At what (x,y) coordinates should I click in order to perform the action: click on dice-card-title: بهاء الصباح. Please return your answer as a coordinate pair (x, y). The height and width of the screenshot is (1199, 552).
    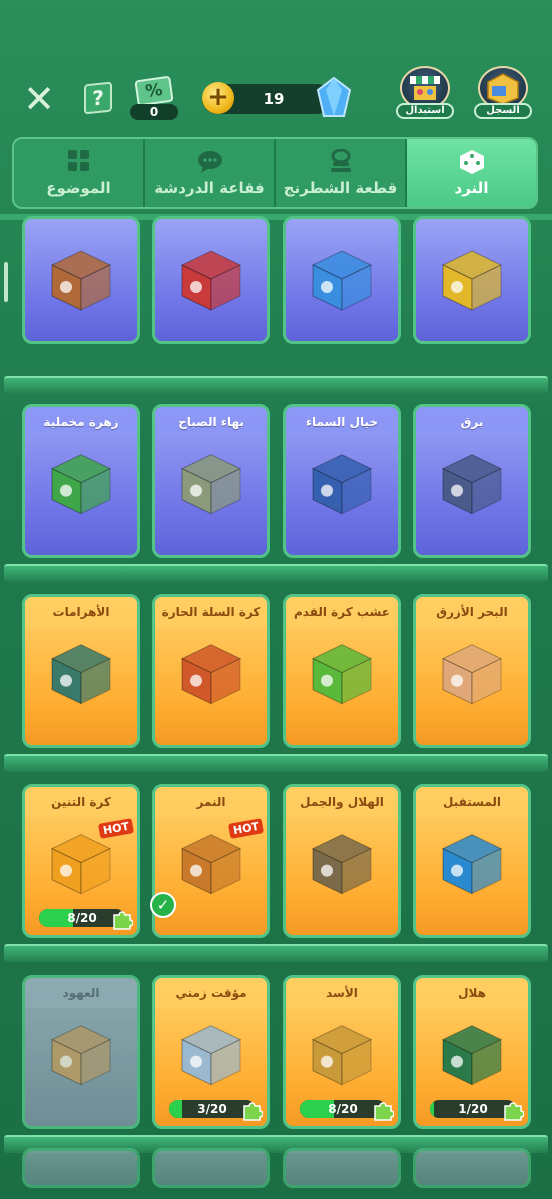
    Looking at the image, I should click on (211, 422).